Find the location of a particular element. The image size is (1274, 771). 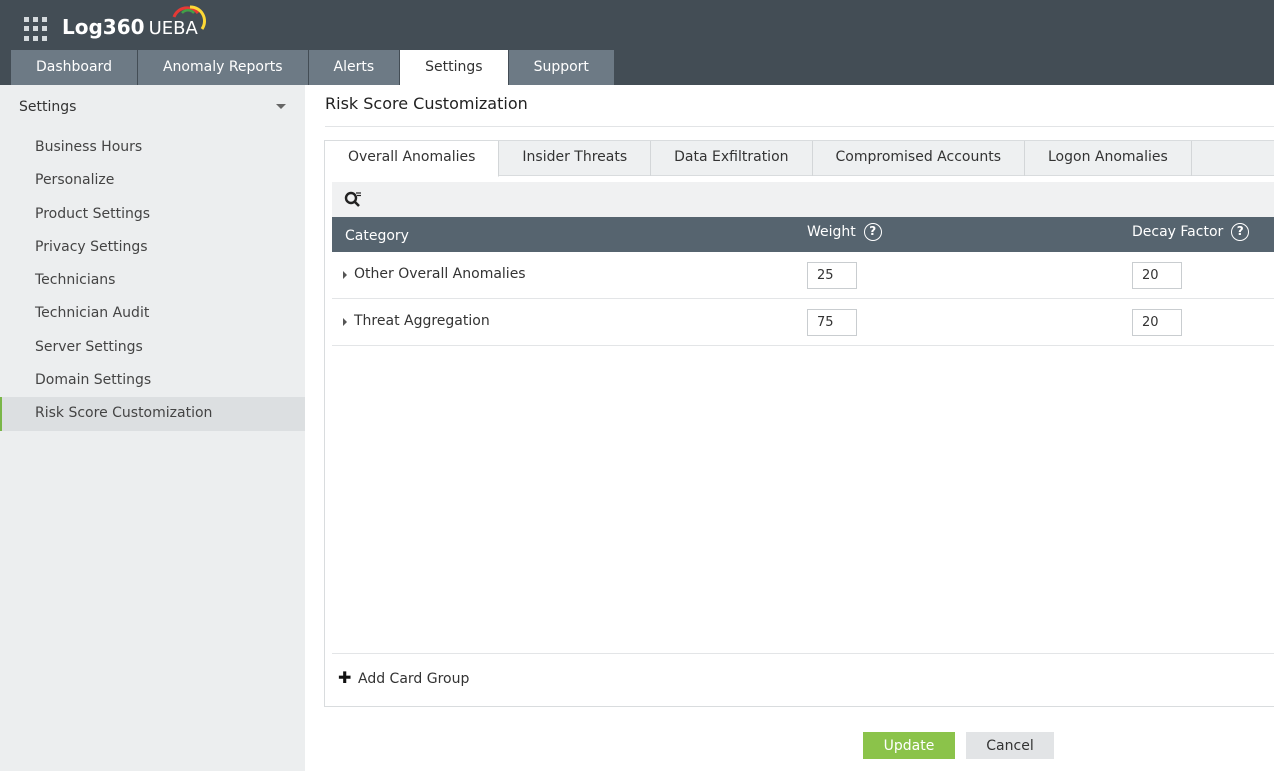

title-divider is located at coordinates (799, 126).